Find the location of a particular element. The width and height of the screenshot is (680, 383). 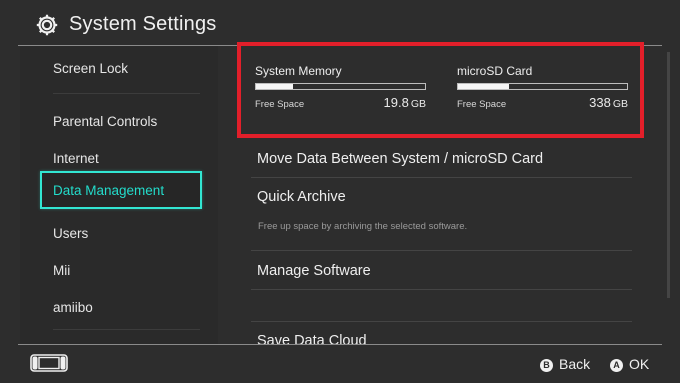

sidebar-item-data-management: Data Management is located at coordinates (121, 190).